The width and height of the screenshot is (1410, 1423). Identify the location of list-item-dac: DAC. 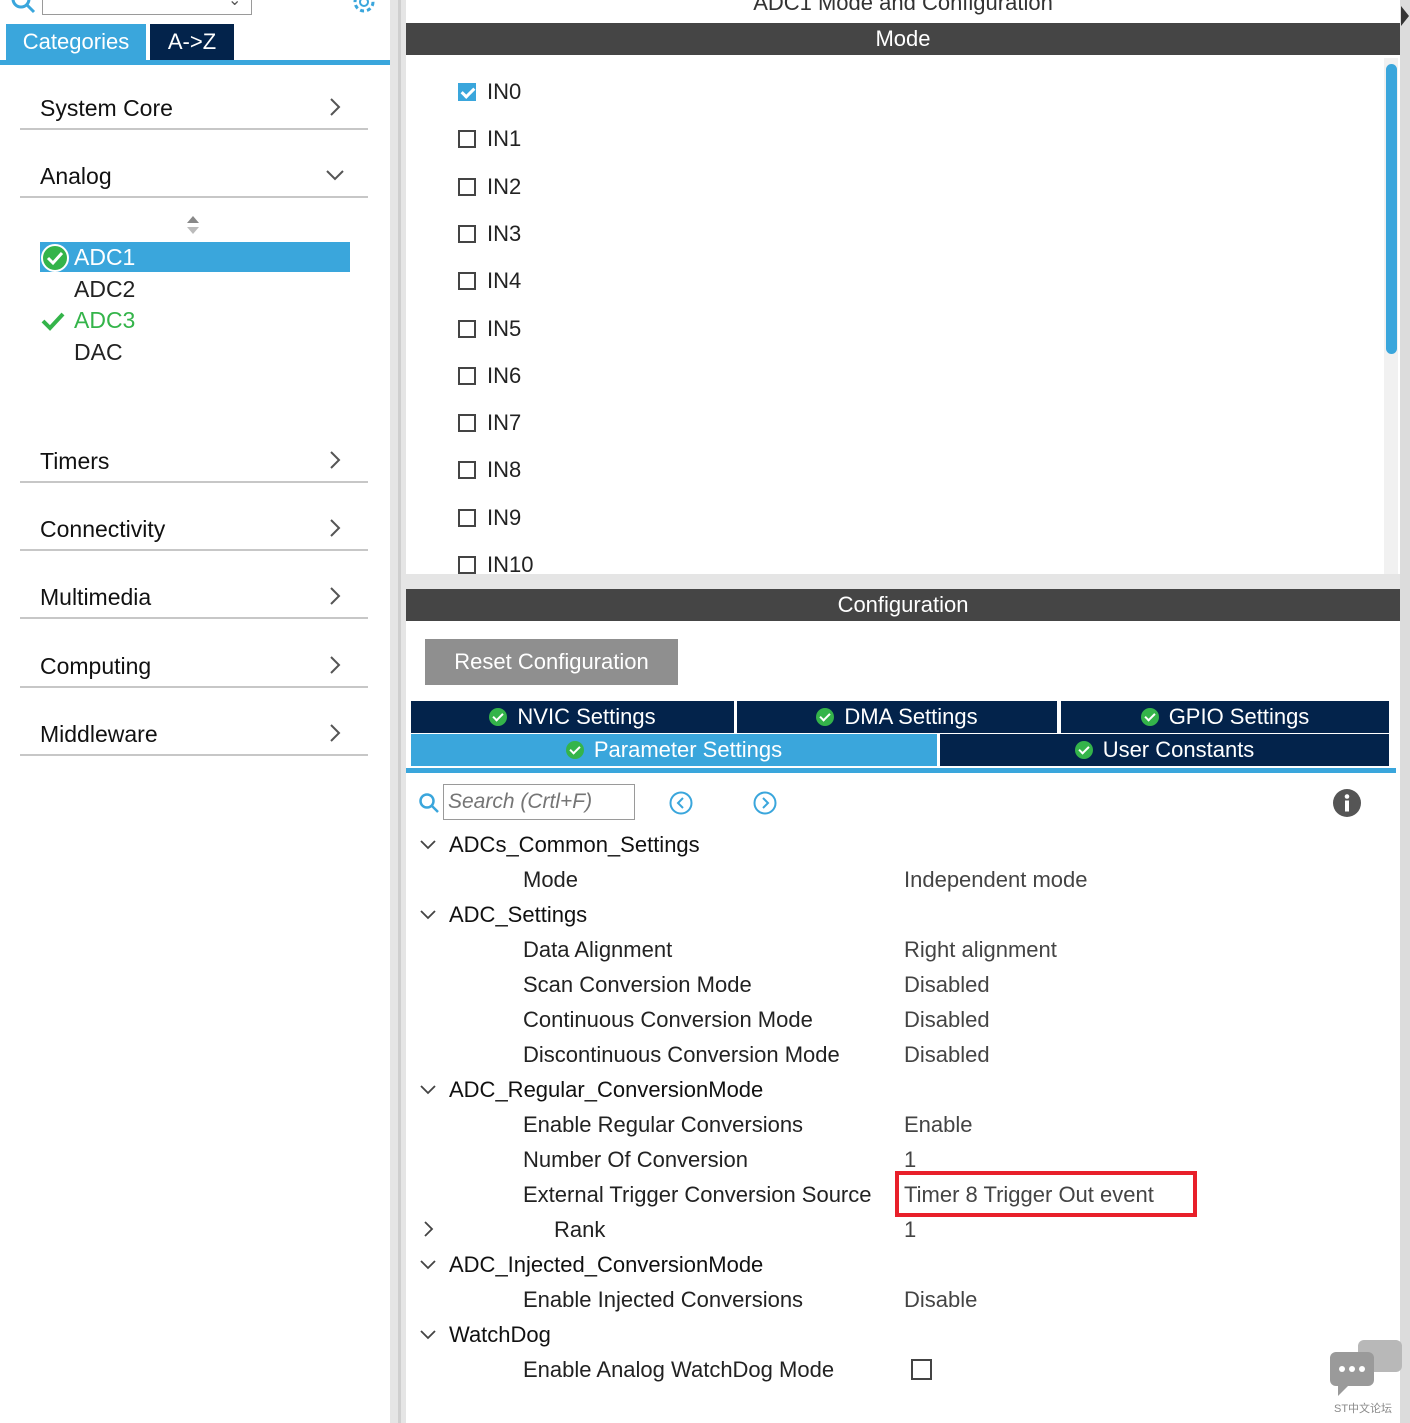
(98, 352).